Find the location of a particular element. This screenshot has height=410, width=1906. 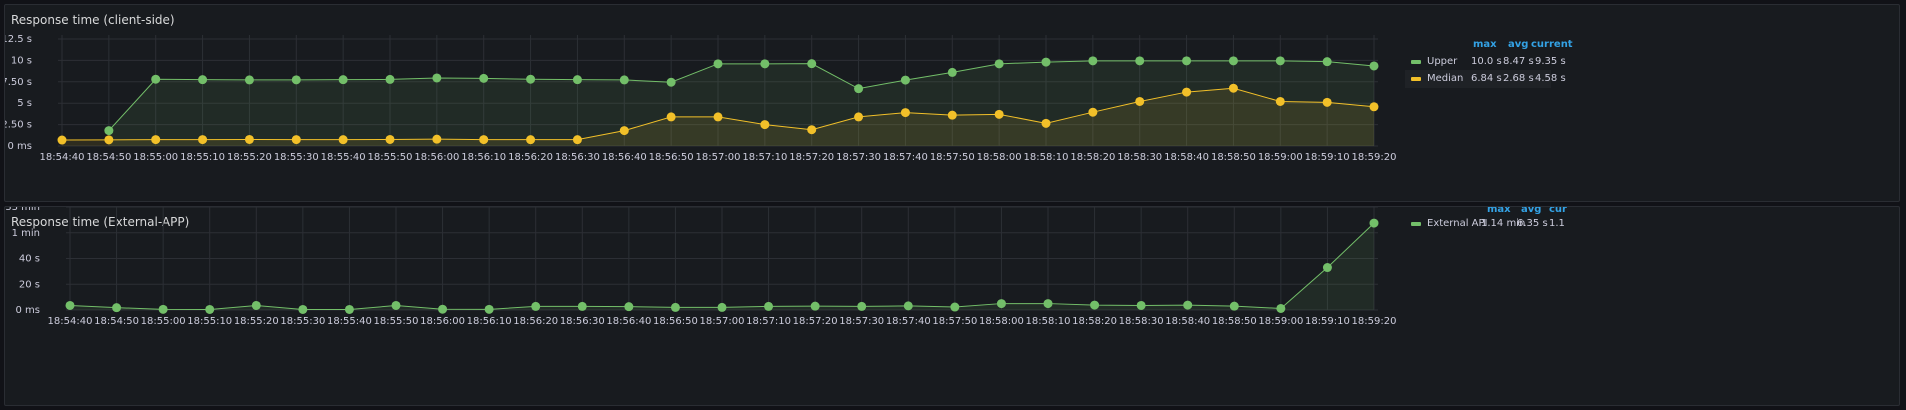

legend-swatch-median is located at coordinates (1416, 79).